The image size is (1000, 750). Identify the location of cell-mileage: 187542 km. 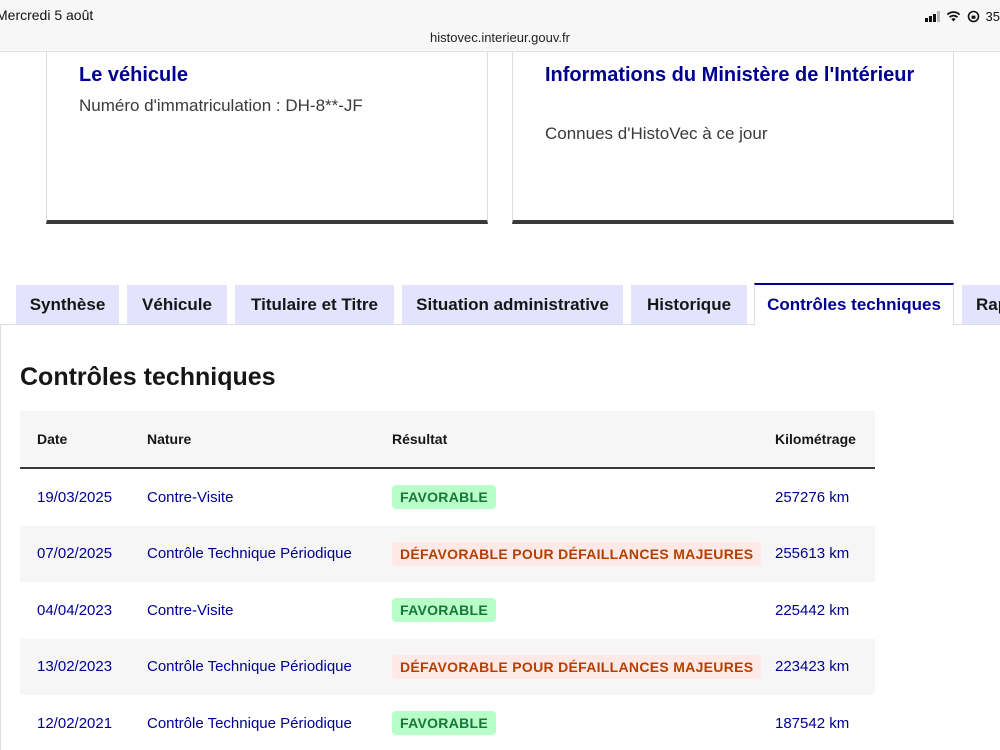
(812, 723).